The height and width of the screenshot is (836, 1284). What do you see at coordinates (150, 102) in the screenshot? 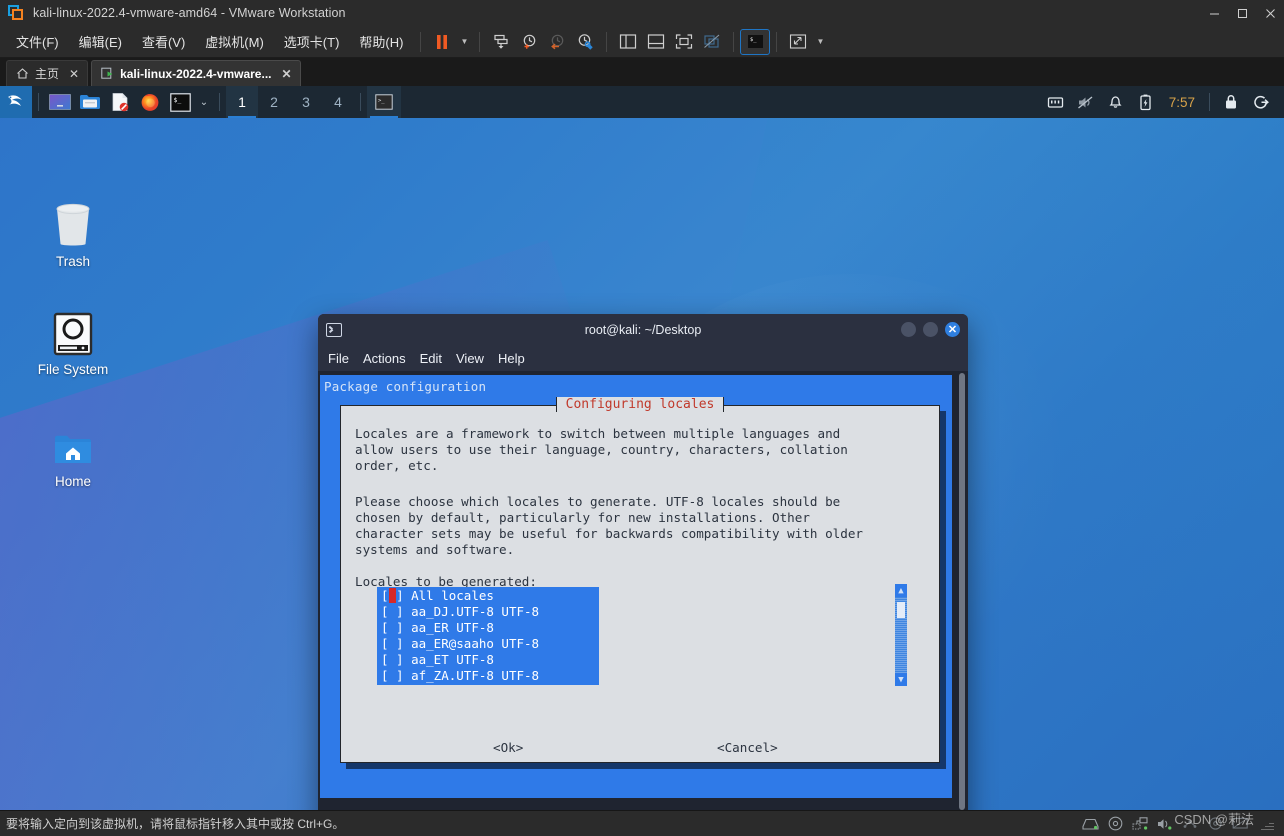
I see `firefox-icon` at bounding box center [150, 102].